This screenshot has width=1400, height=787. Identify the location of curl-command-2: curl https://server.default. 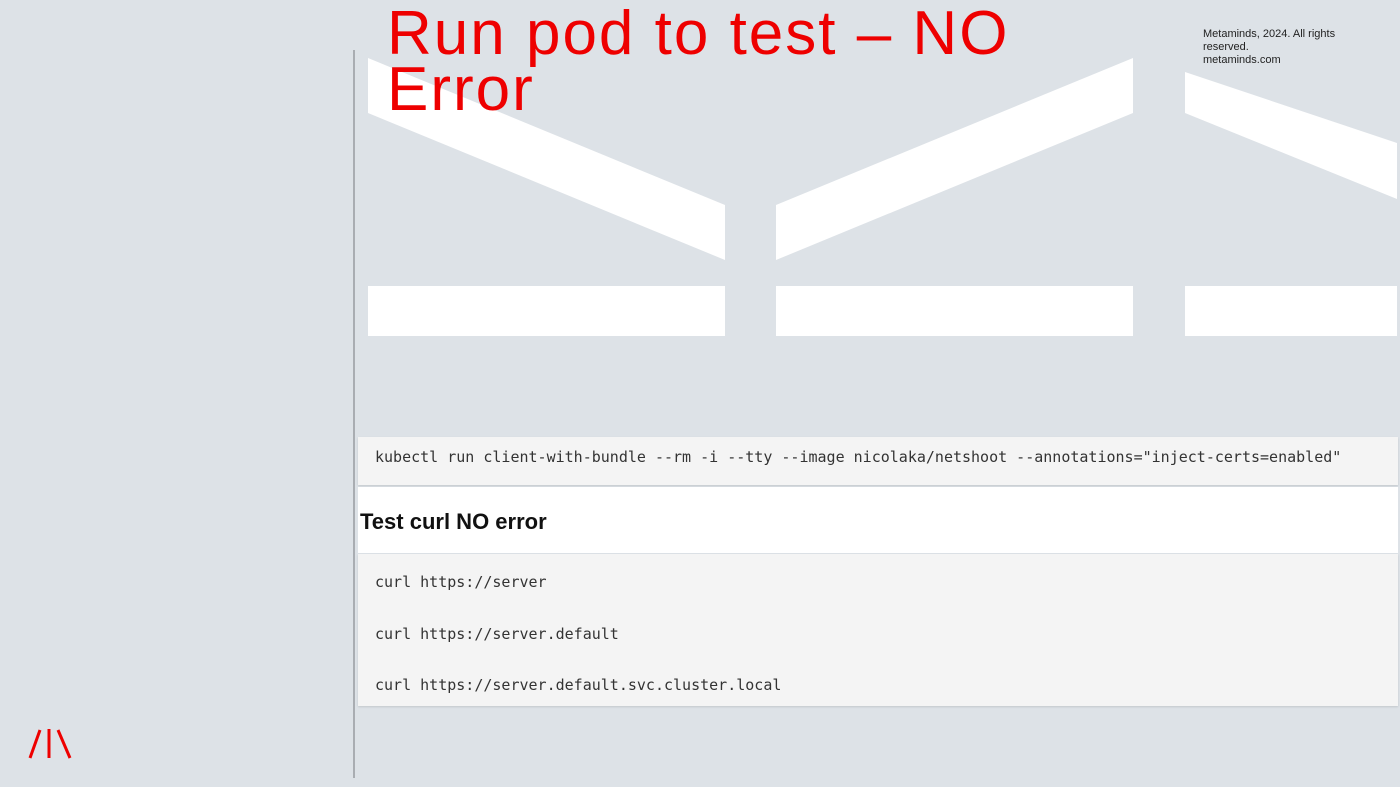
(497, 634).